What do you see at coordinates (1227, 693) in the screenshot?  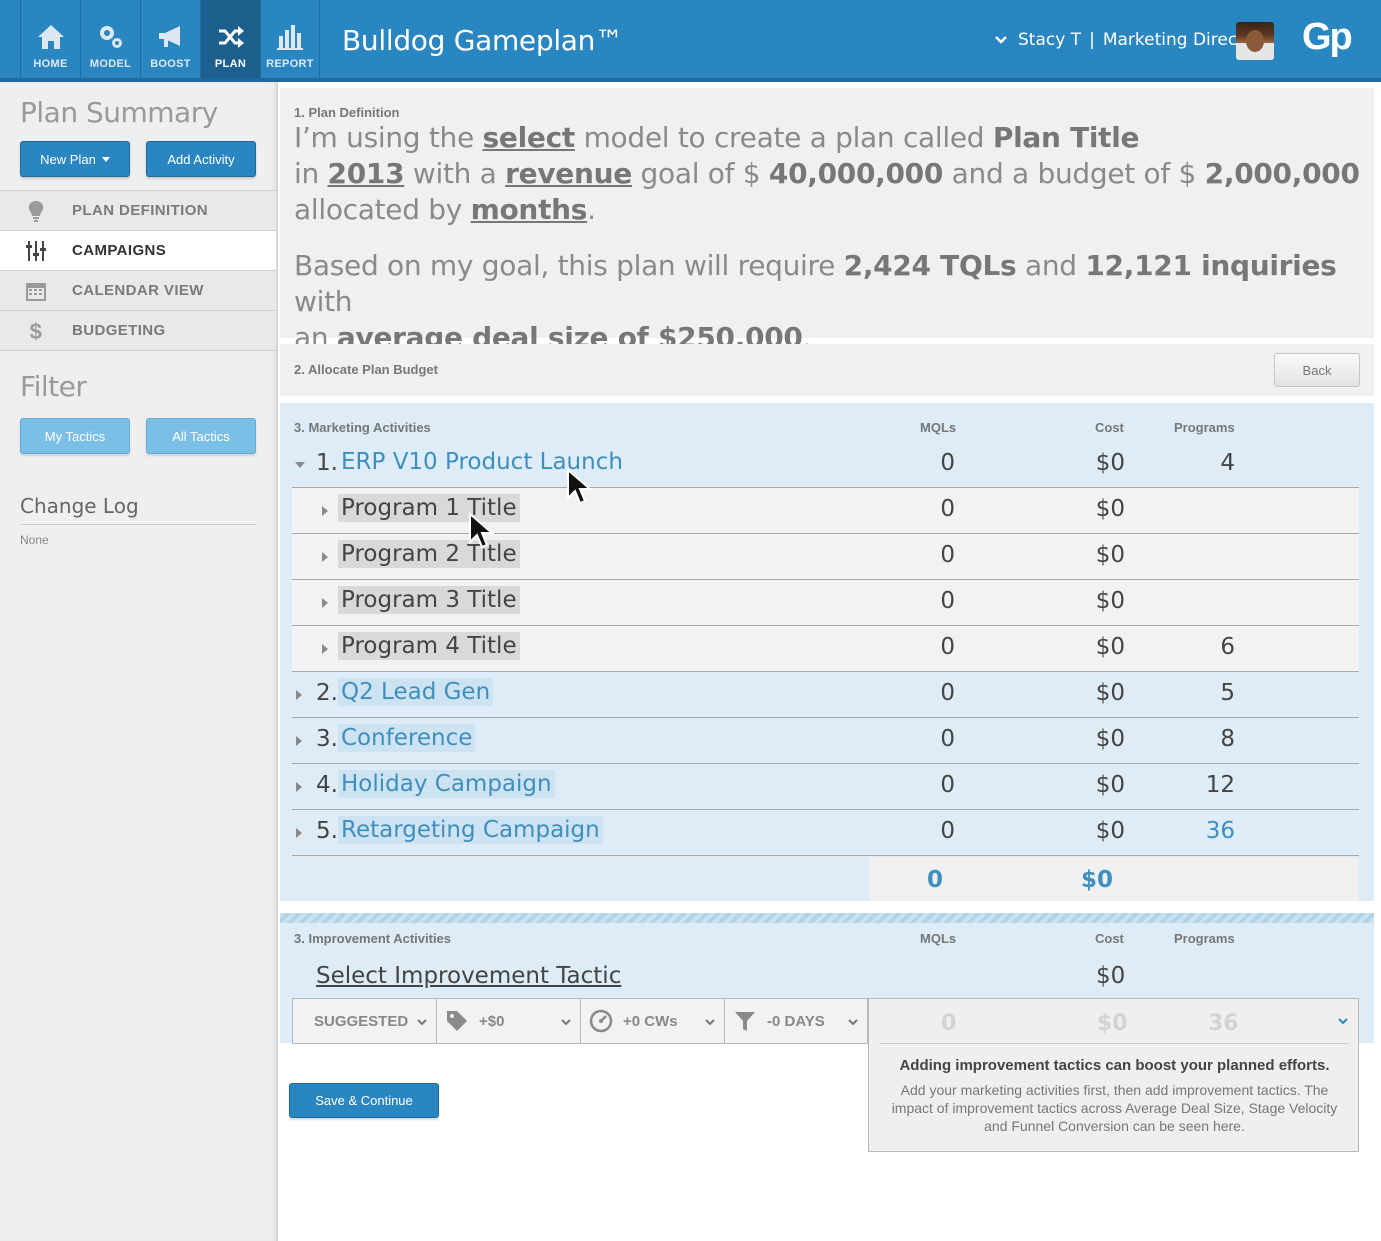 I see `programs-value: 5` at bounding box center [1227, 693].